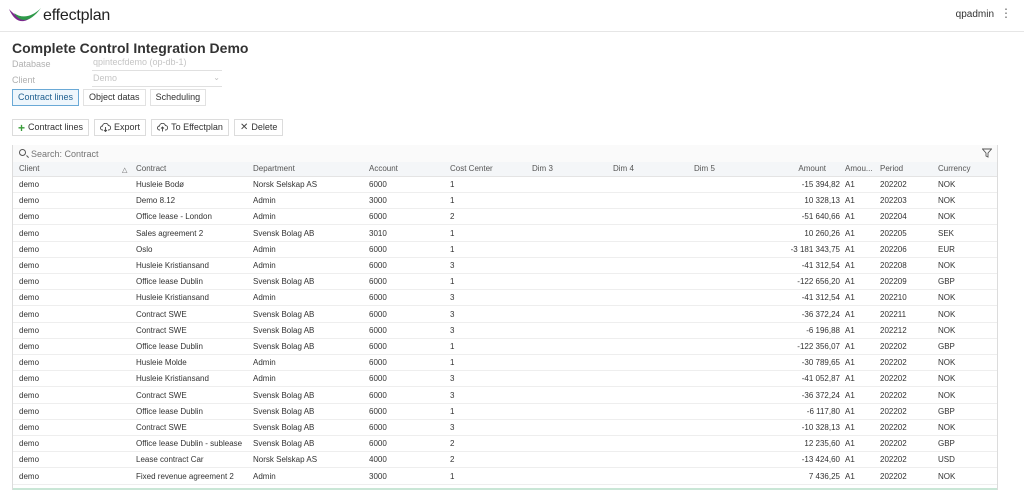  I want to click on to-effectplan-button: To Effectplan, so click(190, 127).